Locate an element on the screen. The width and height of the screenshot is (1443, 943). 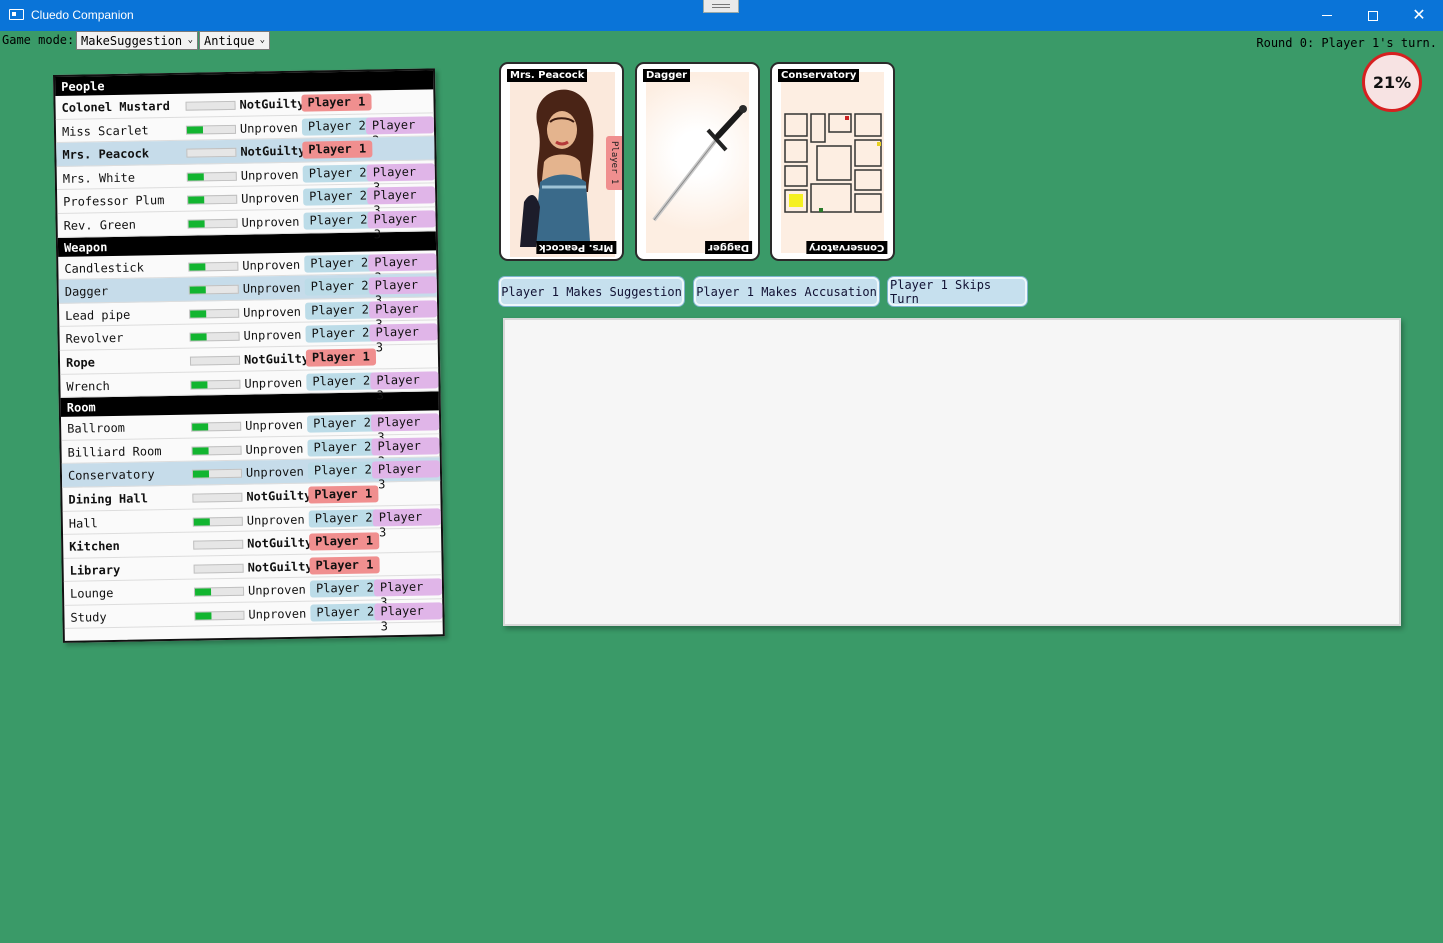
row-name: Wrench is located at coordinates (88, 386).